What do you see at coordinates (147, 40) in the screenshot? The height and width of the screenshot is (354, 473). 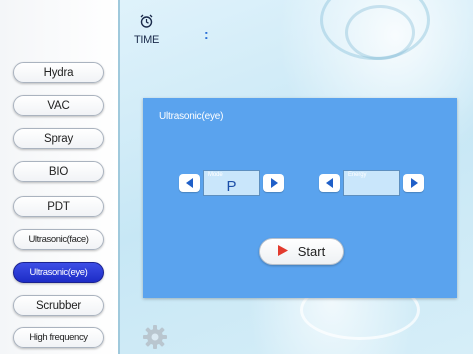 I see `time-label: TIME` at bounding box center [147, 40].